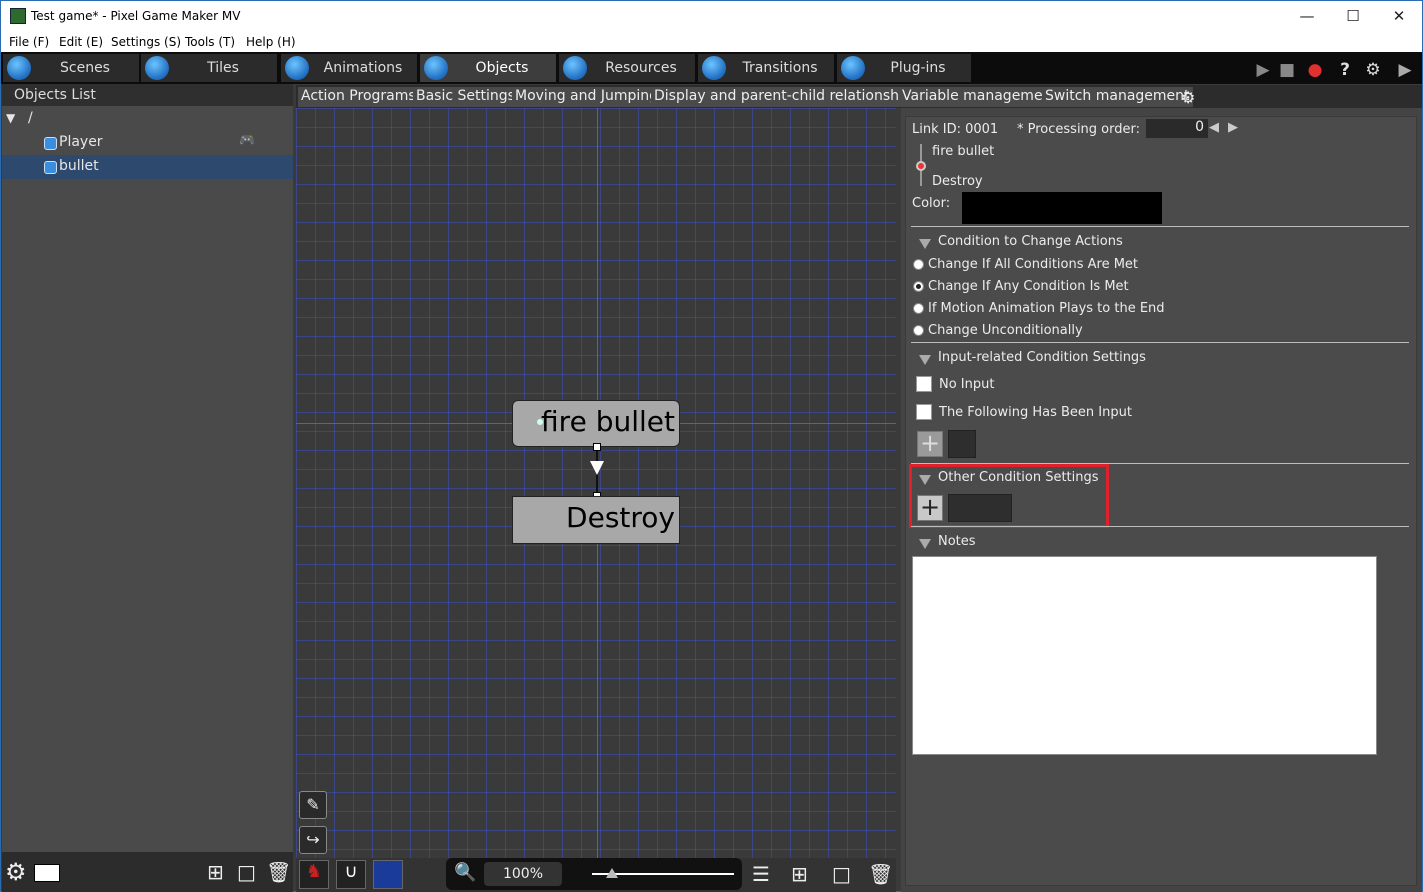 The height and width of the screenshot is (892, 1423). Describe the element at coordinates (71, 68) in the screenshot. I see `tab-scenes: Scenes` at that location.